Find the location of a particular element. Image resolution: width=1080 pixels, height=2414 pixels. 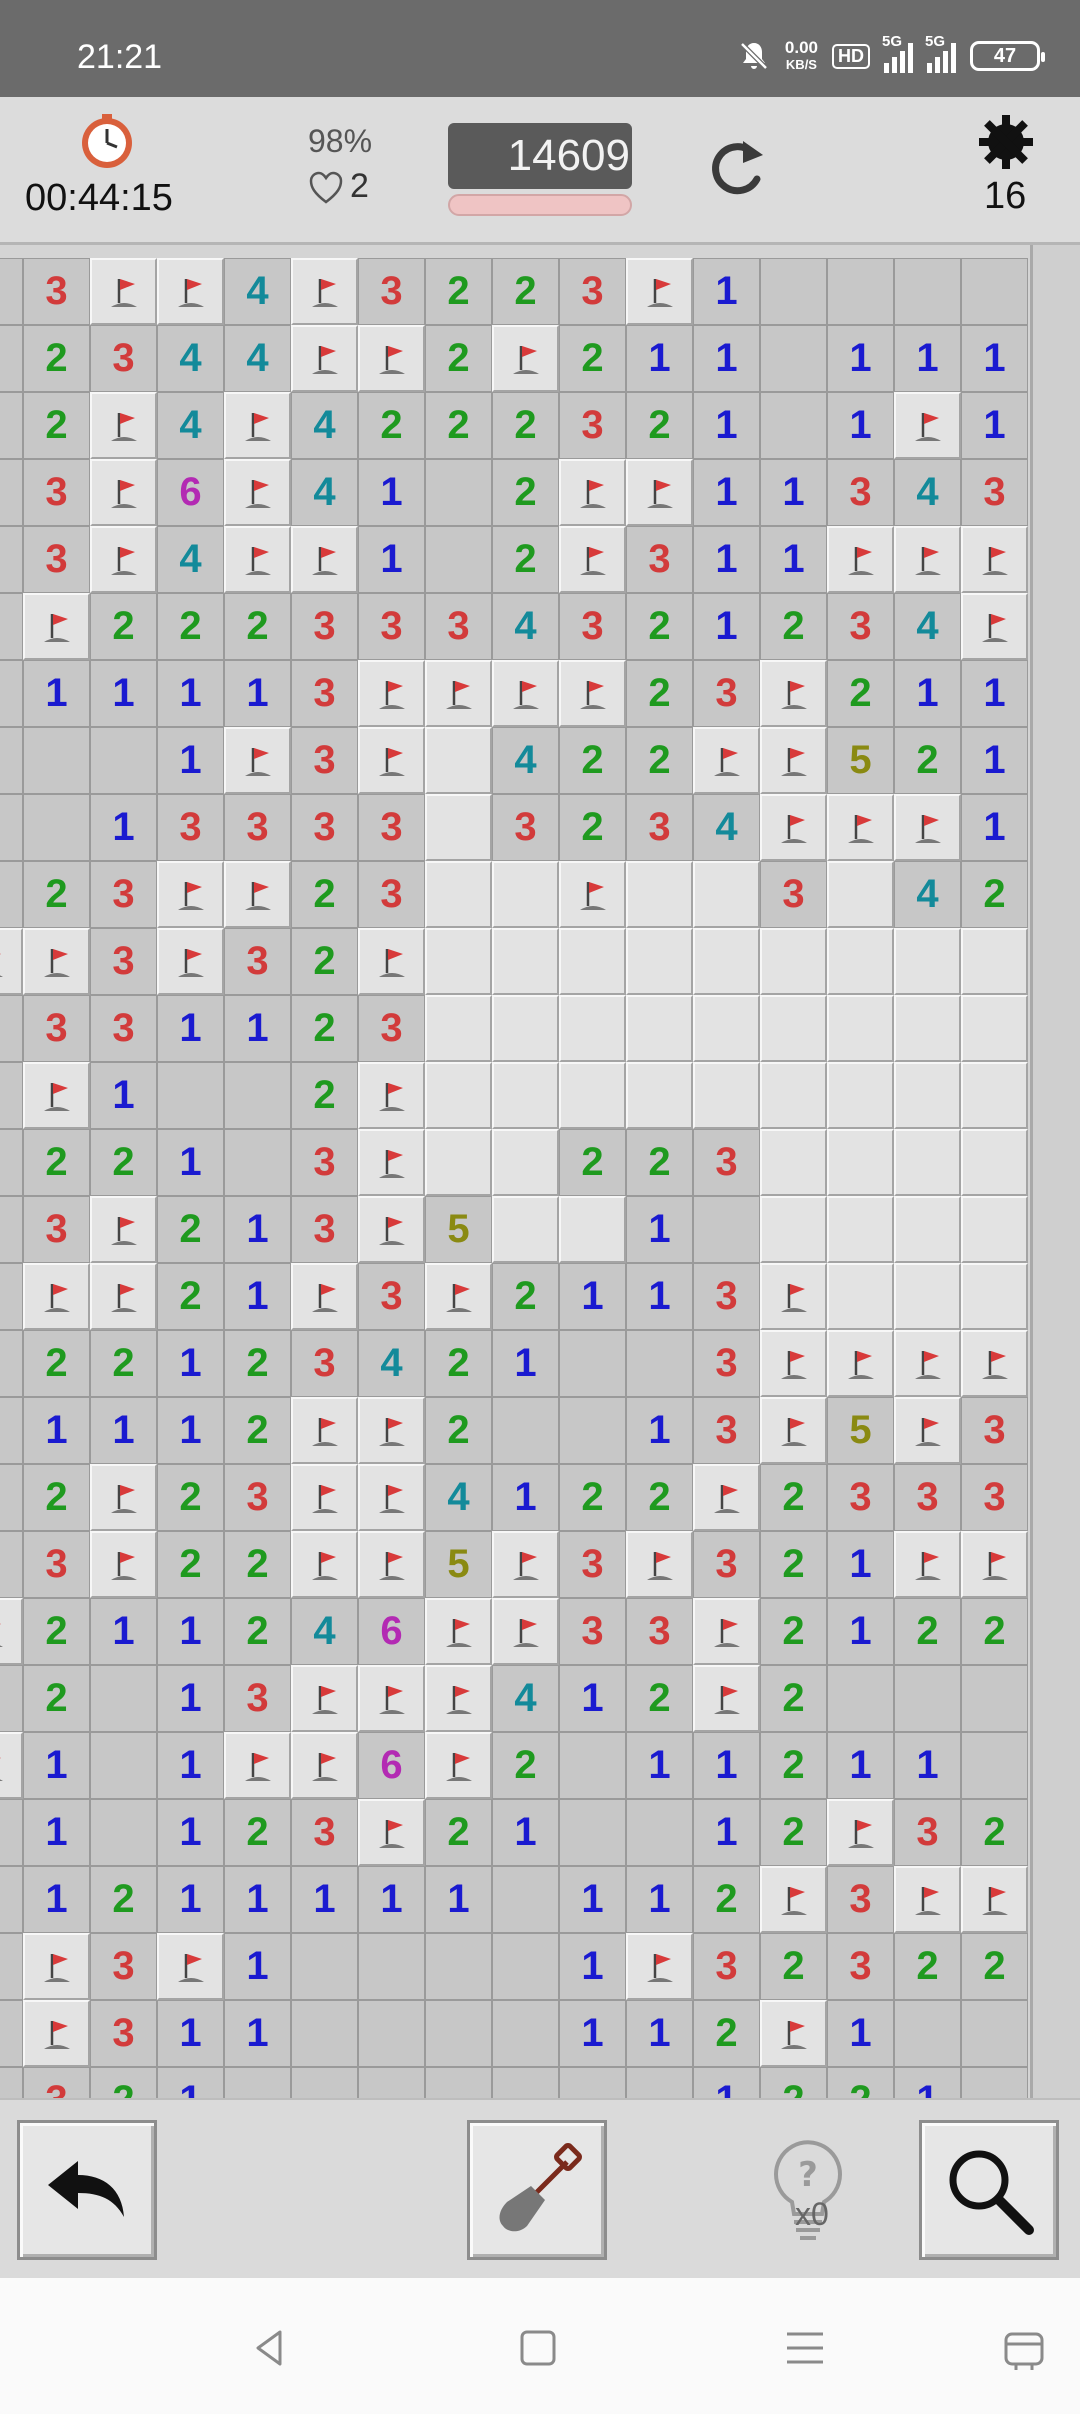

hint-lightbulb-icon: ? is located at coordinates (806, 2190).